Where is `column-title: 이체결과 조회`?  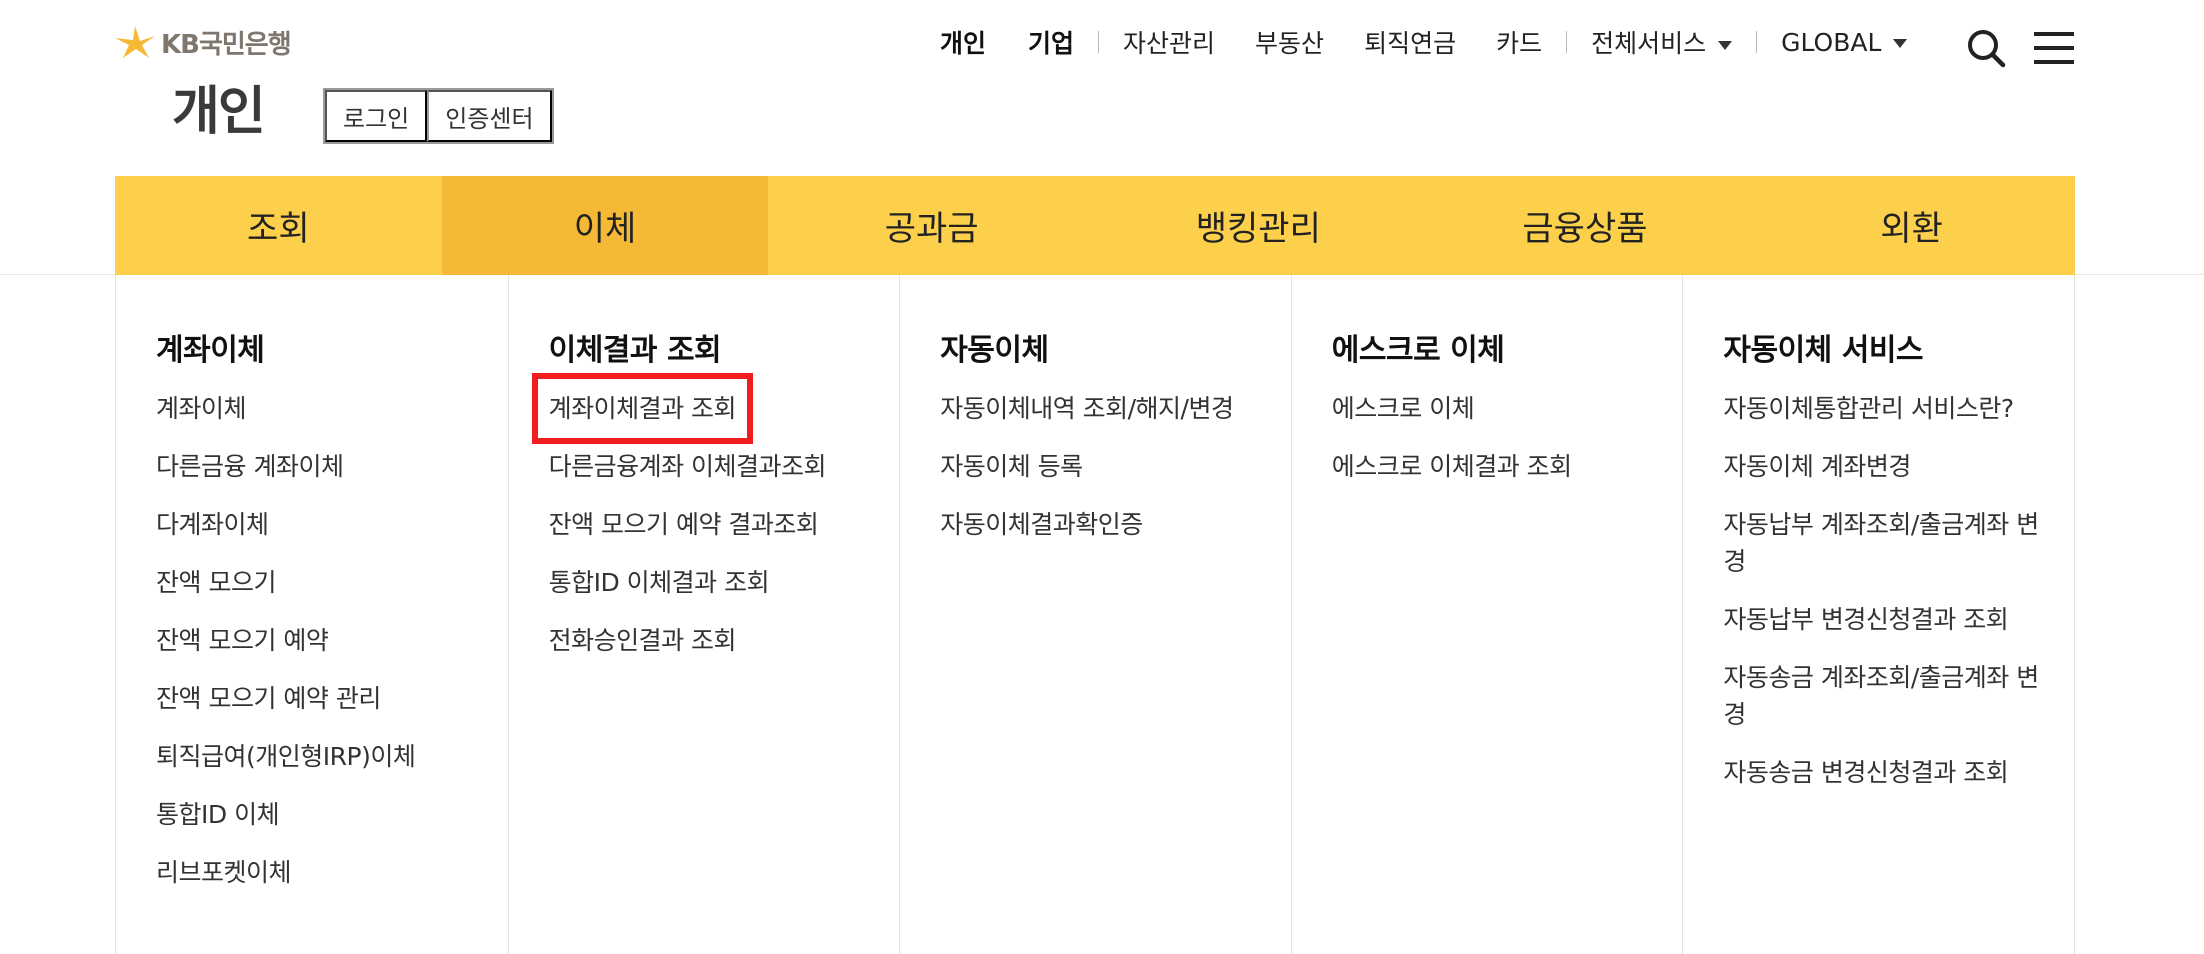
column-title: 이체결과 조회 is located at coordinates (635, 350).